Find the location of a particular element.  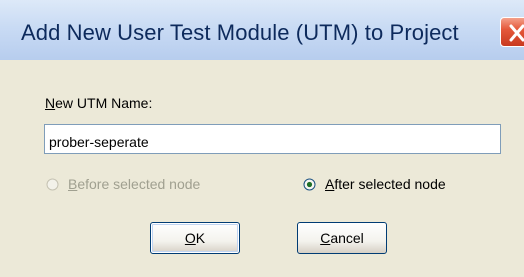

close-icon is located at coordinates (516, 33).